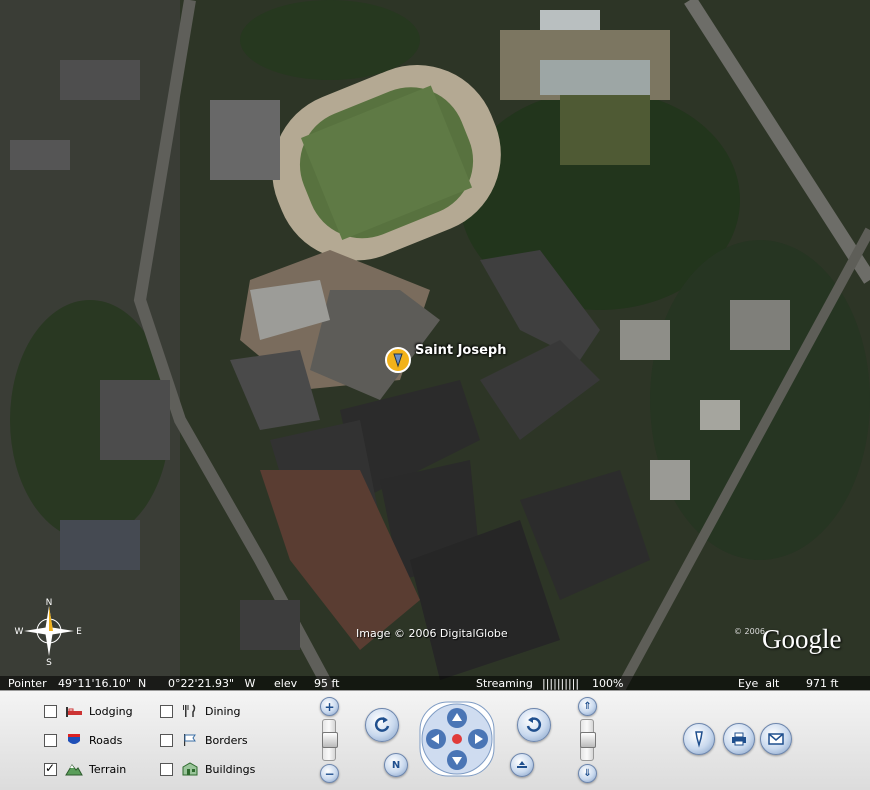 Image resolution: width=870 pixels, height=790 pixels. What do you see at coordinates (398, 360) in the screenshot?
I see `pushpin-icon` at bounding box center [398, 360].